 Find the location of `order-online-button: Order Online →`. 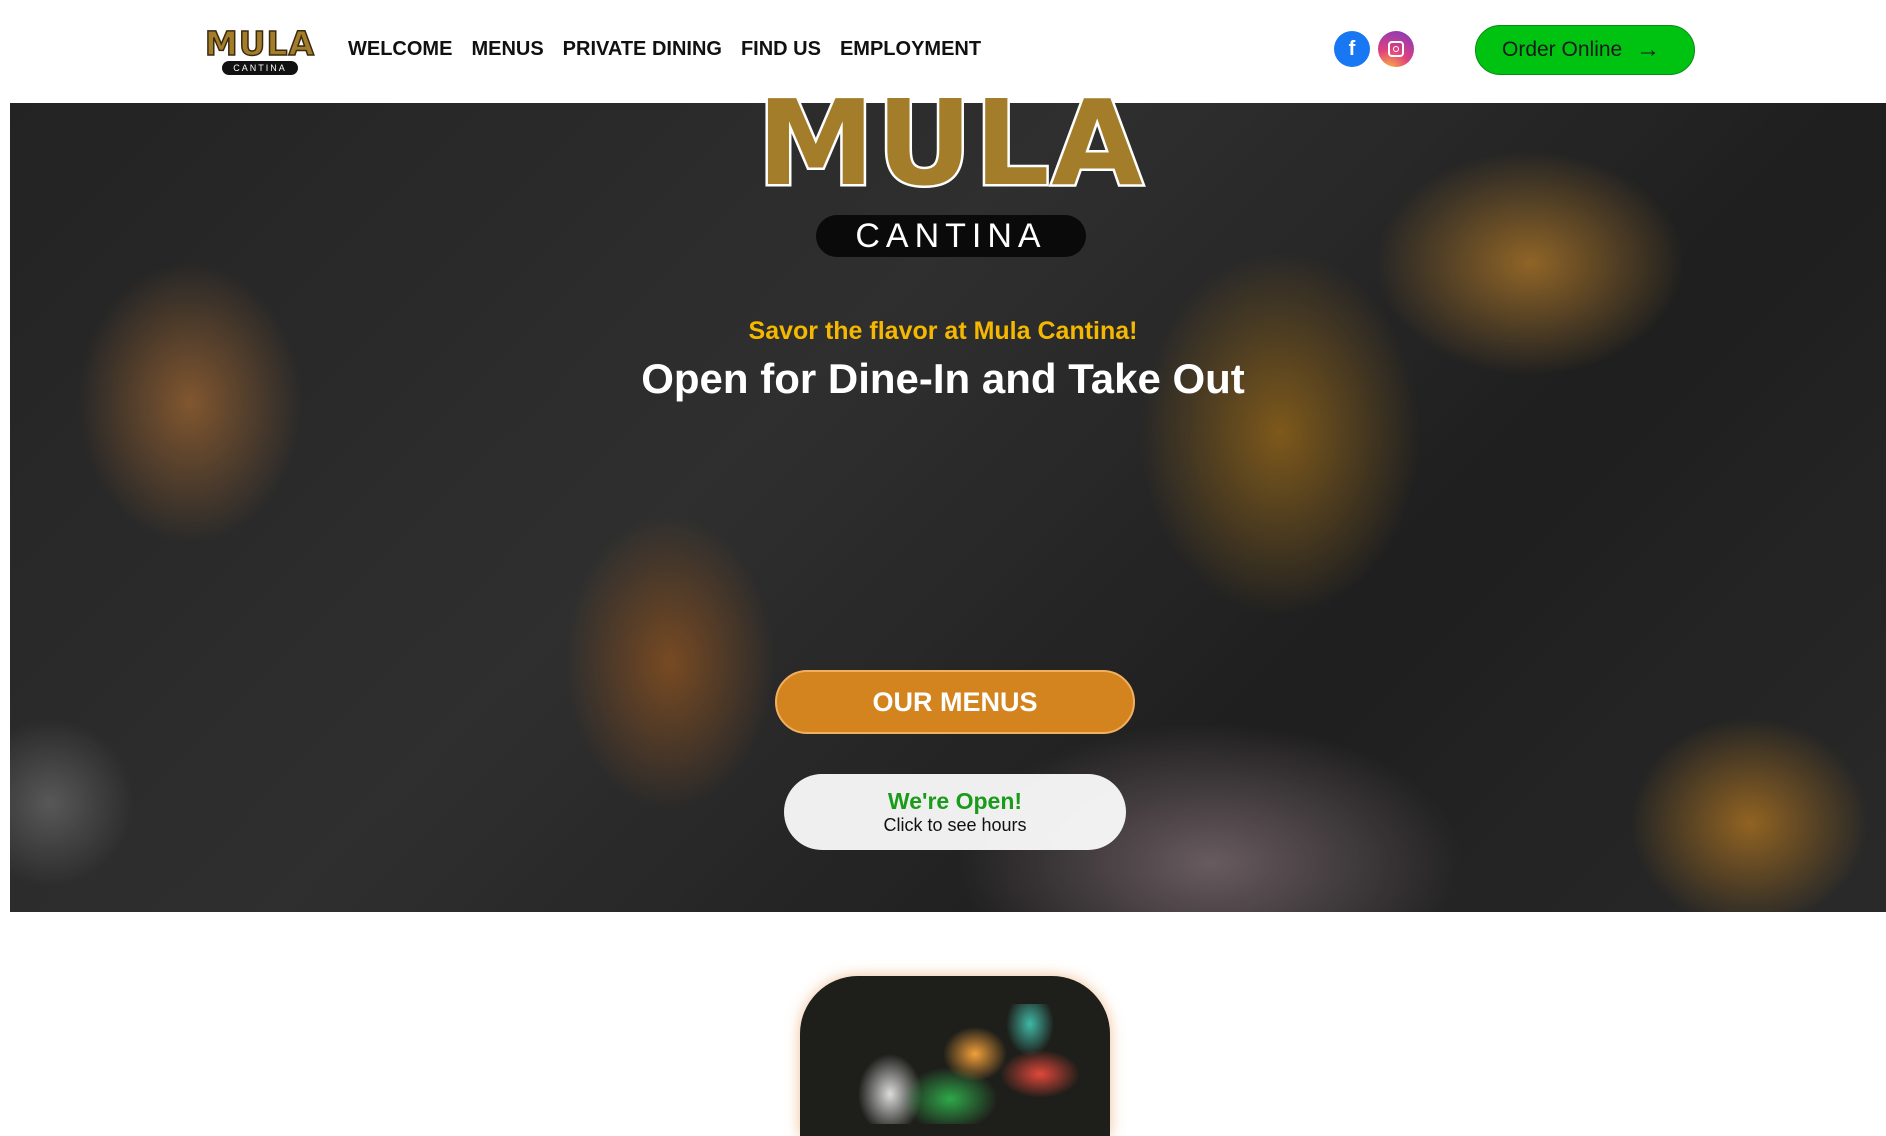

order-online-button: Order Online → is located at coordinates (1585, 50).